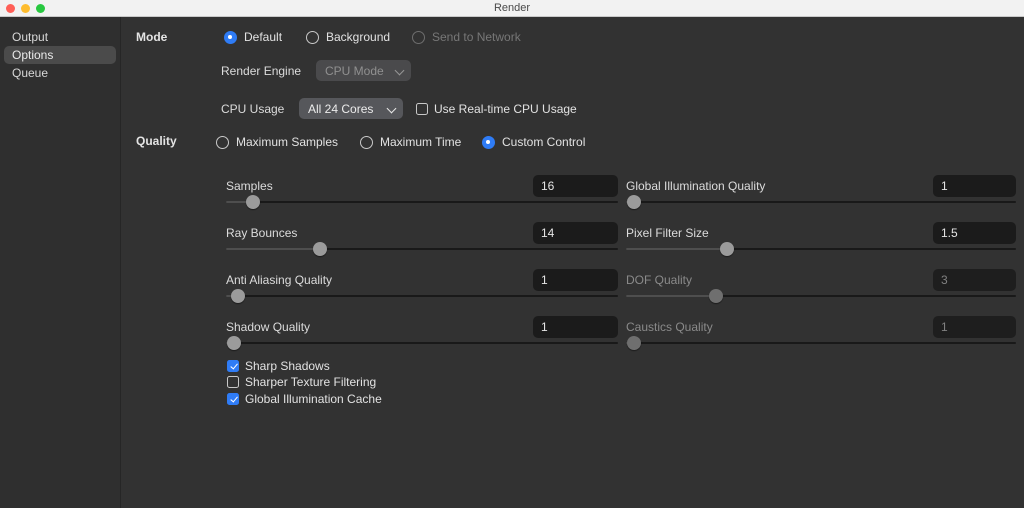  I want to click on radio-default: Default, so click(253, 37).